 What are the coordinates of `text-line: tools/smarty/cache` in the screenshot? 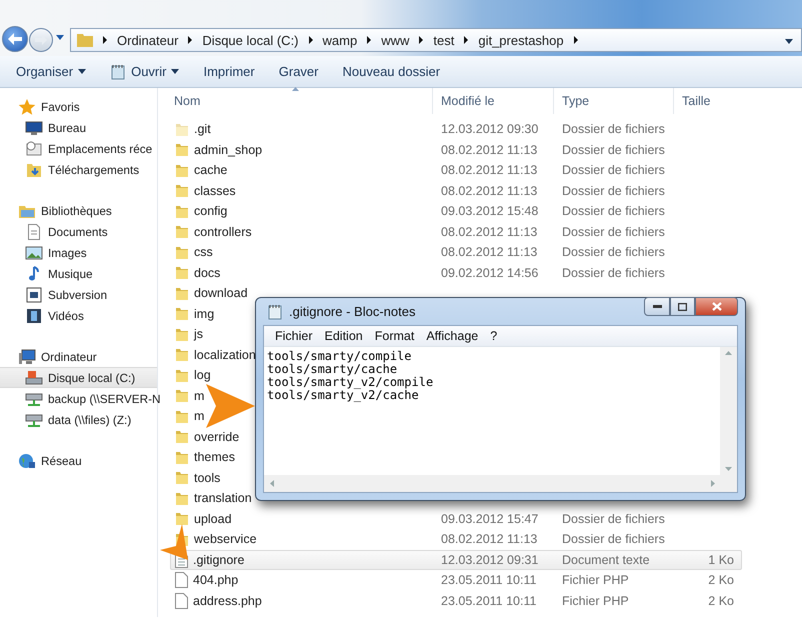 It's located at (332, 369).